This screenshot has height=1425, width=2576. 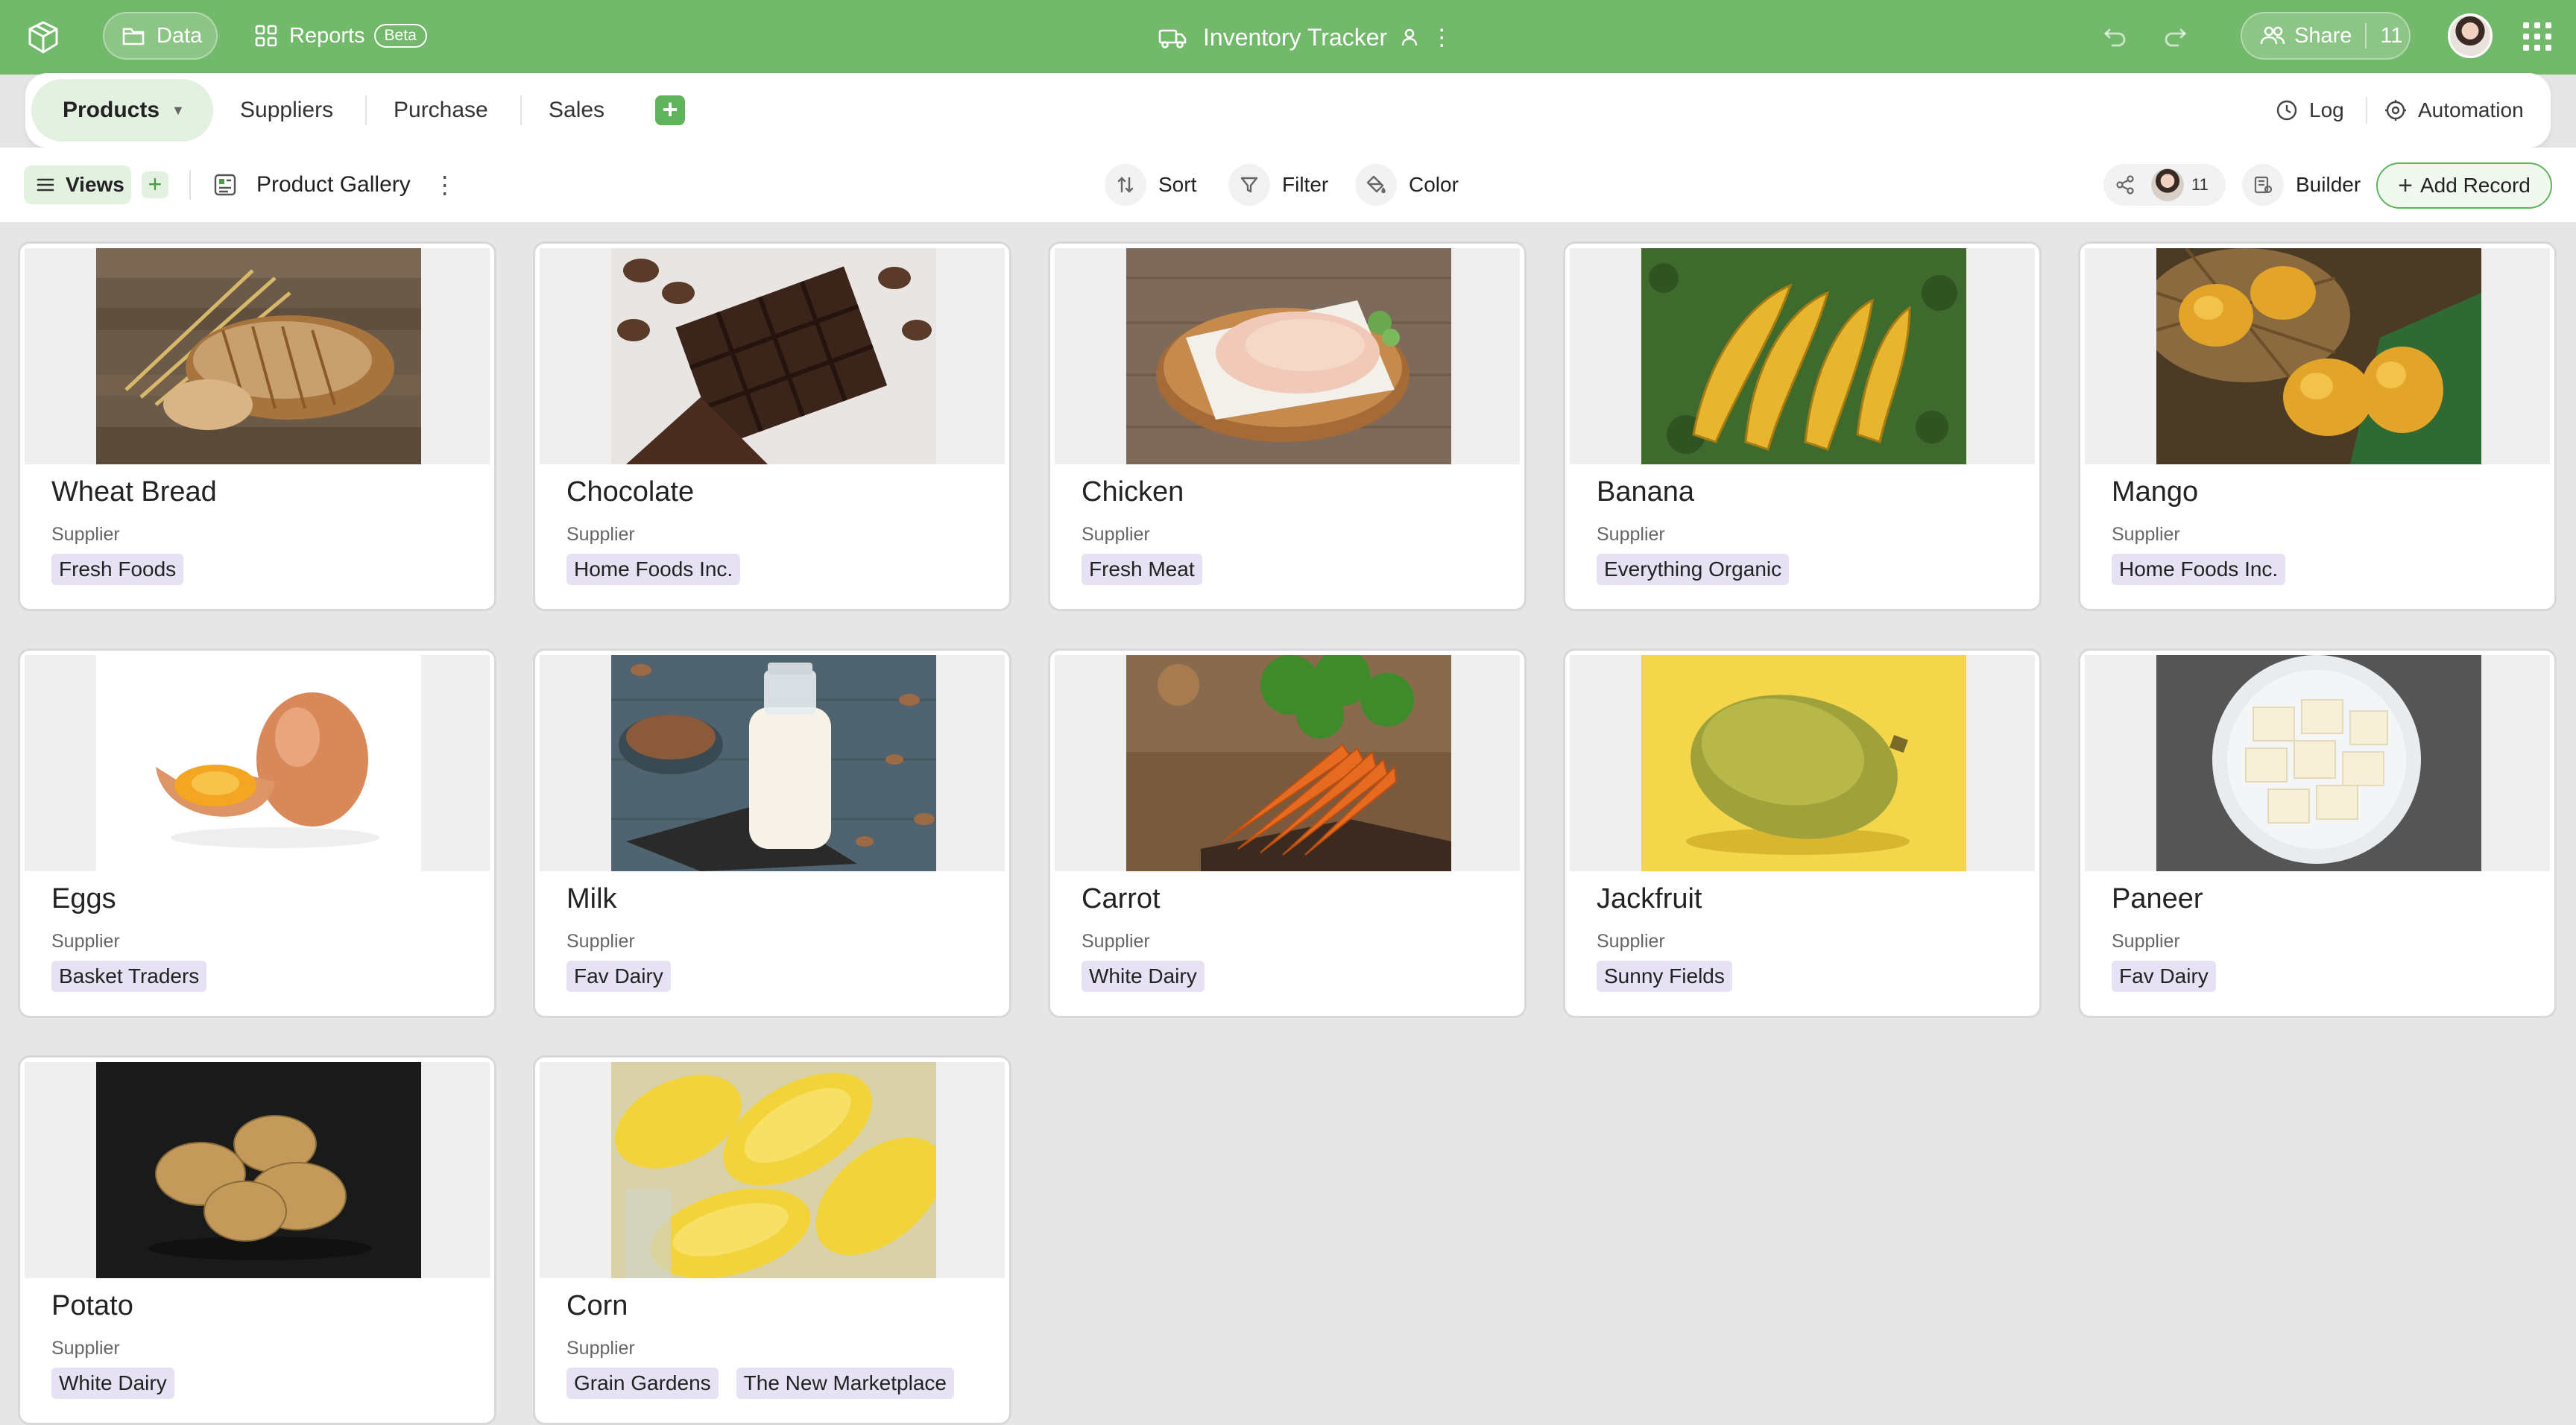 I want to click on product-card: Chocolate Supplier Home Foods Inc., so click(x=772, y=426).